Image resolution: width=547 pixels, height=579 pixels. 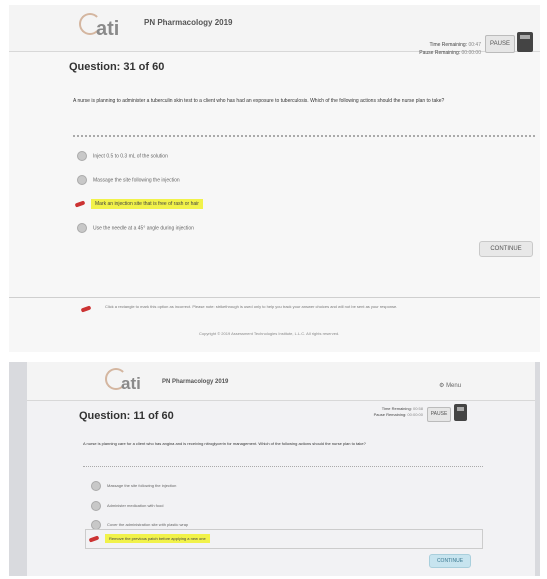 I want to click on user-menu-label: Menu, so click(x=454, y=386).